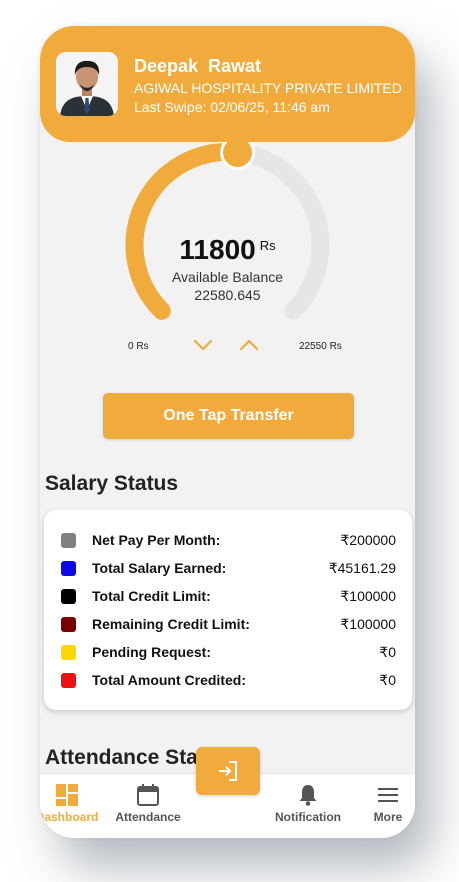 This screenshot has height=882, width=459. Describe the element at coordinates (388, 795) in the screenshot. I see `menu-icon` at that location.